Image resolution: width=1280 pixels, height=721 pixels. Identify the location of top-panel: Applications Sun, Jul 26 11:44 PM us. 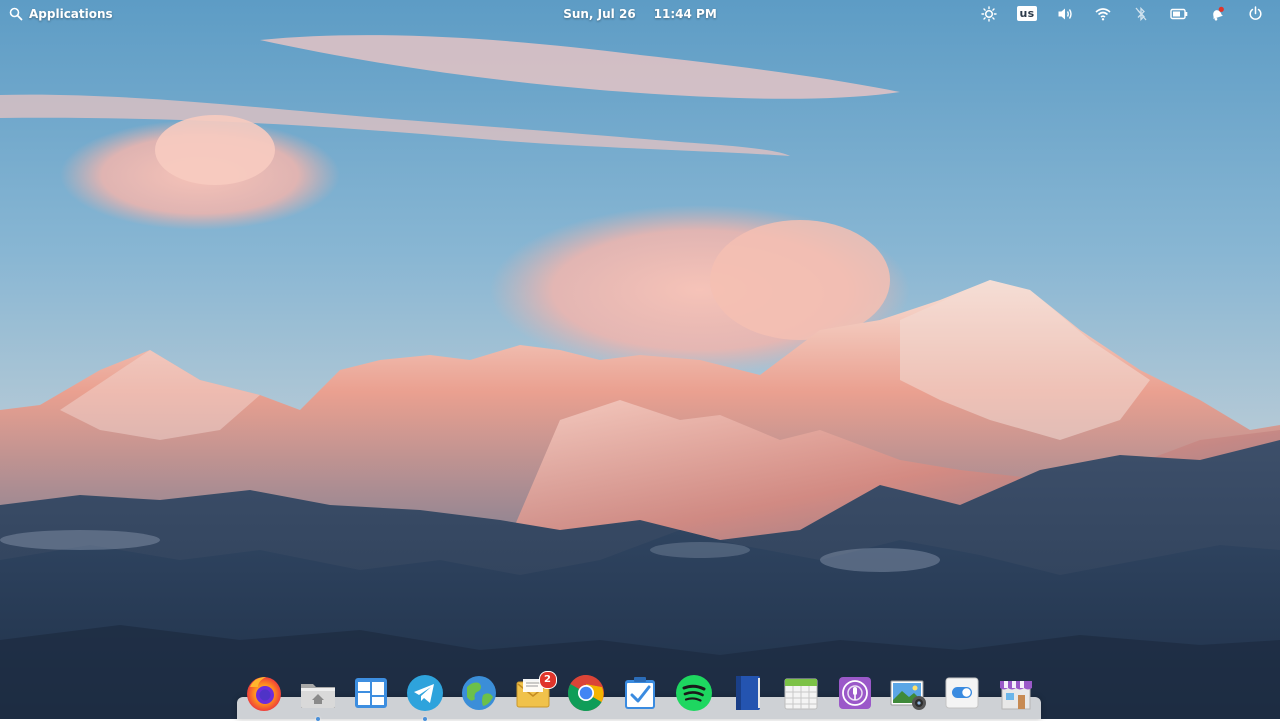
(640, 13).